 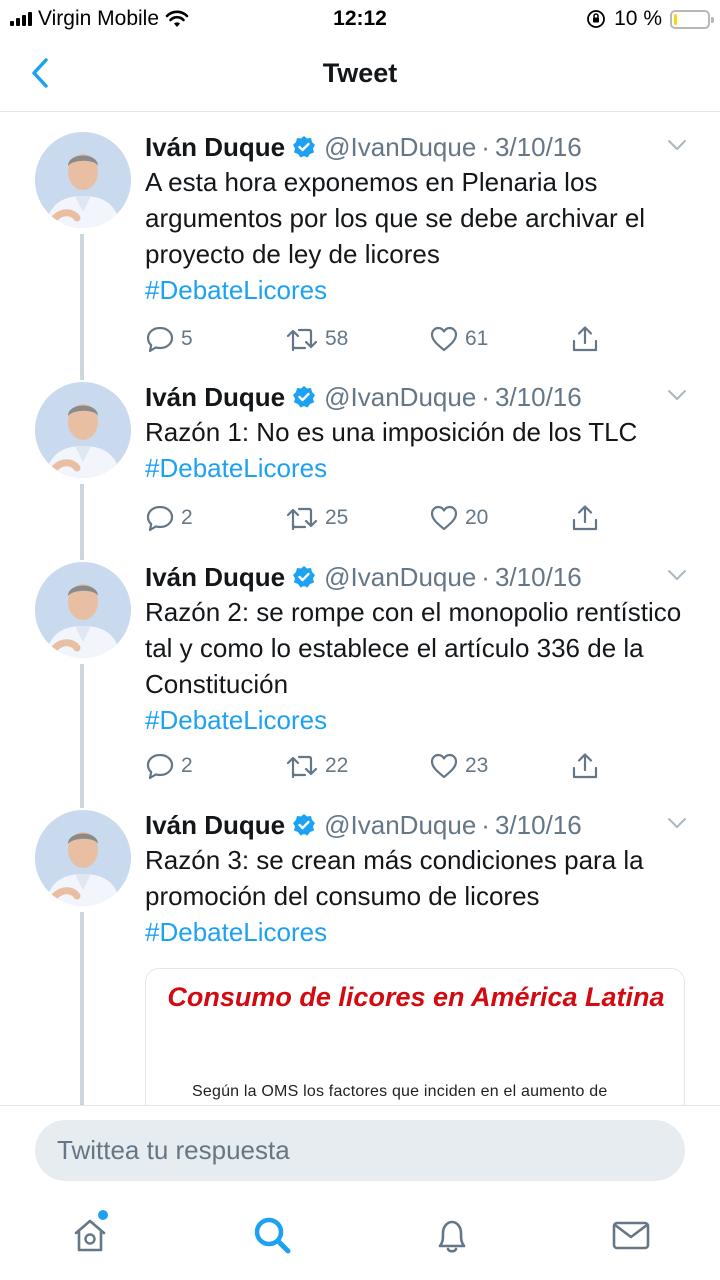 What do you see at coordinates (415, 997) in the screenshot?
I see `media-title: Consumo de licores en América Latina` at bounding box center [415, 997].